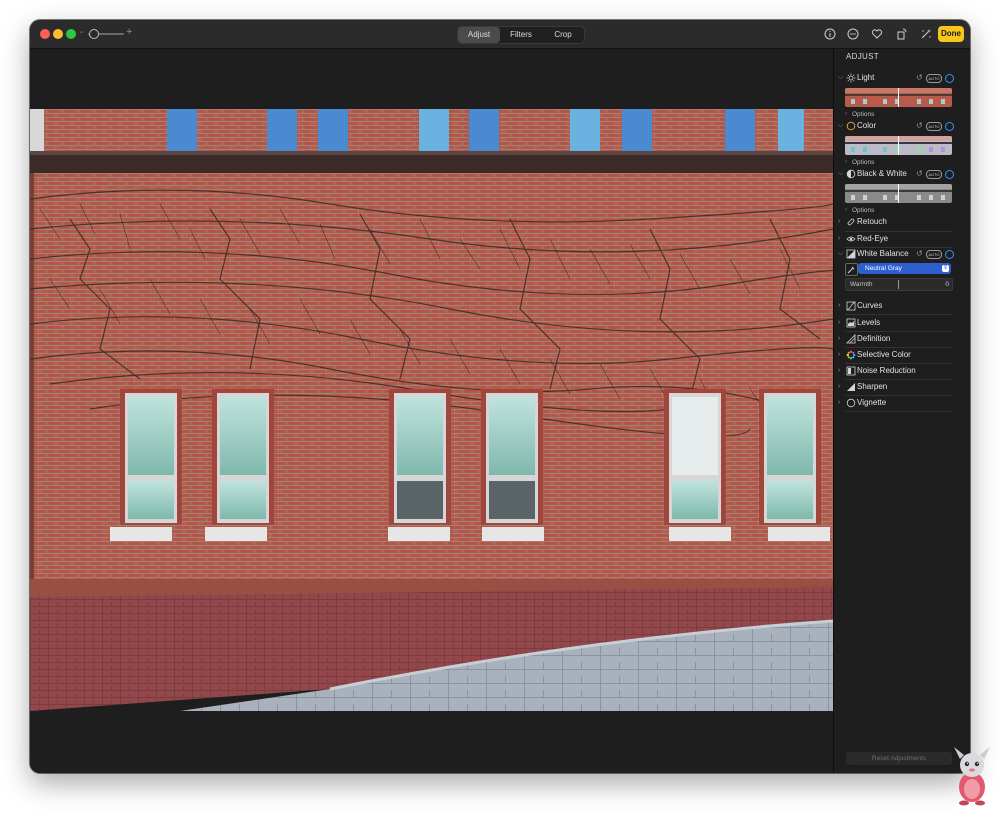  What do you see at coordinates (863, 210) in the screenshot?
I see `bw-options-label: Options` at bounding box center [863, 210].